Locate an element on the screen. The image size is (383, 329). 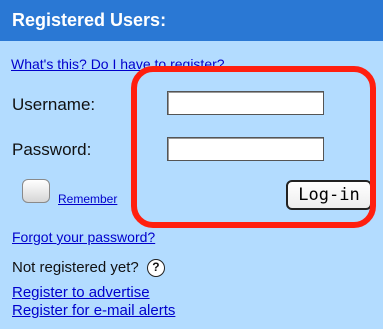
username-field is located at coordinates (245, 103).